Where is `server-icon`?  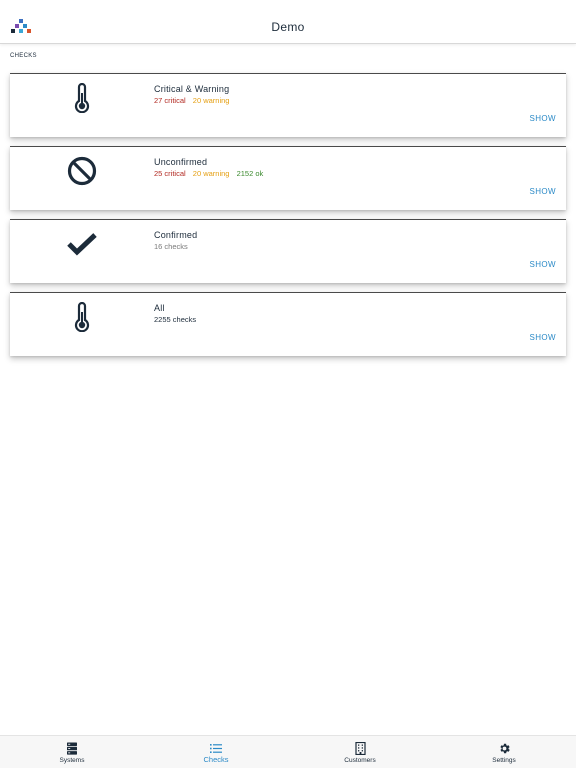
server-icon is located at coordinates (72, 748).